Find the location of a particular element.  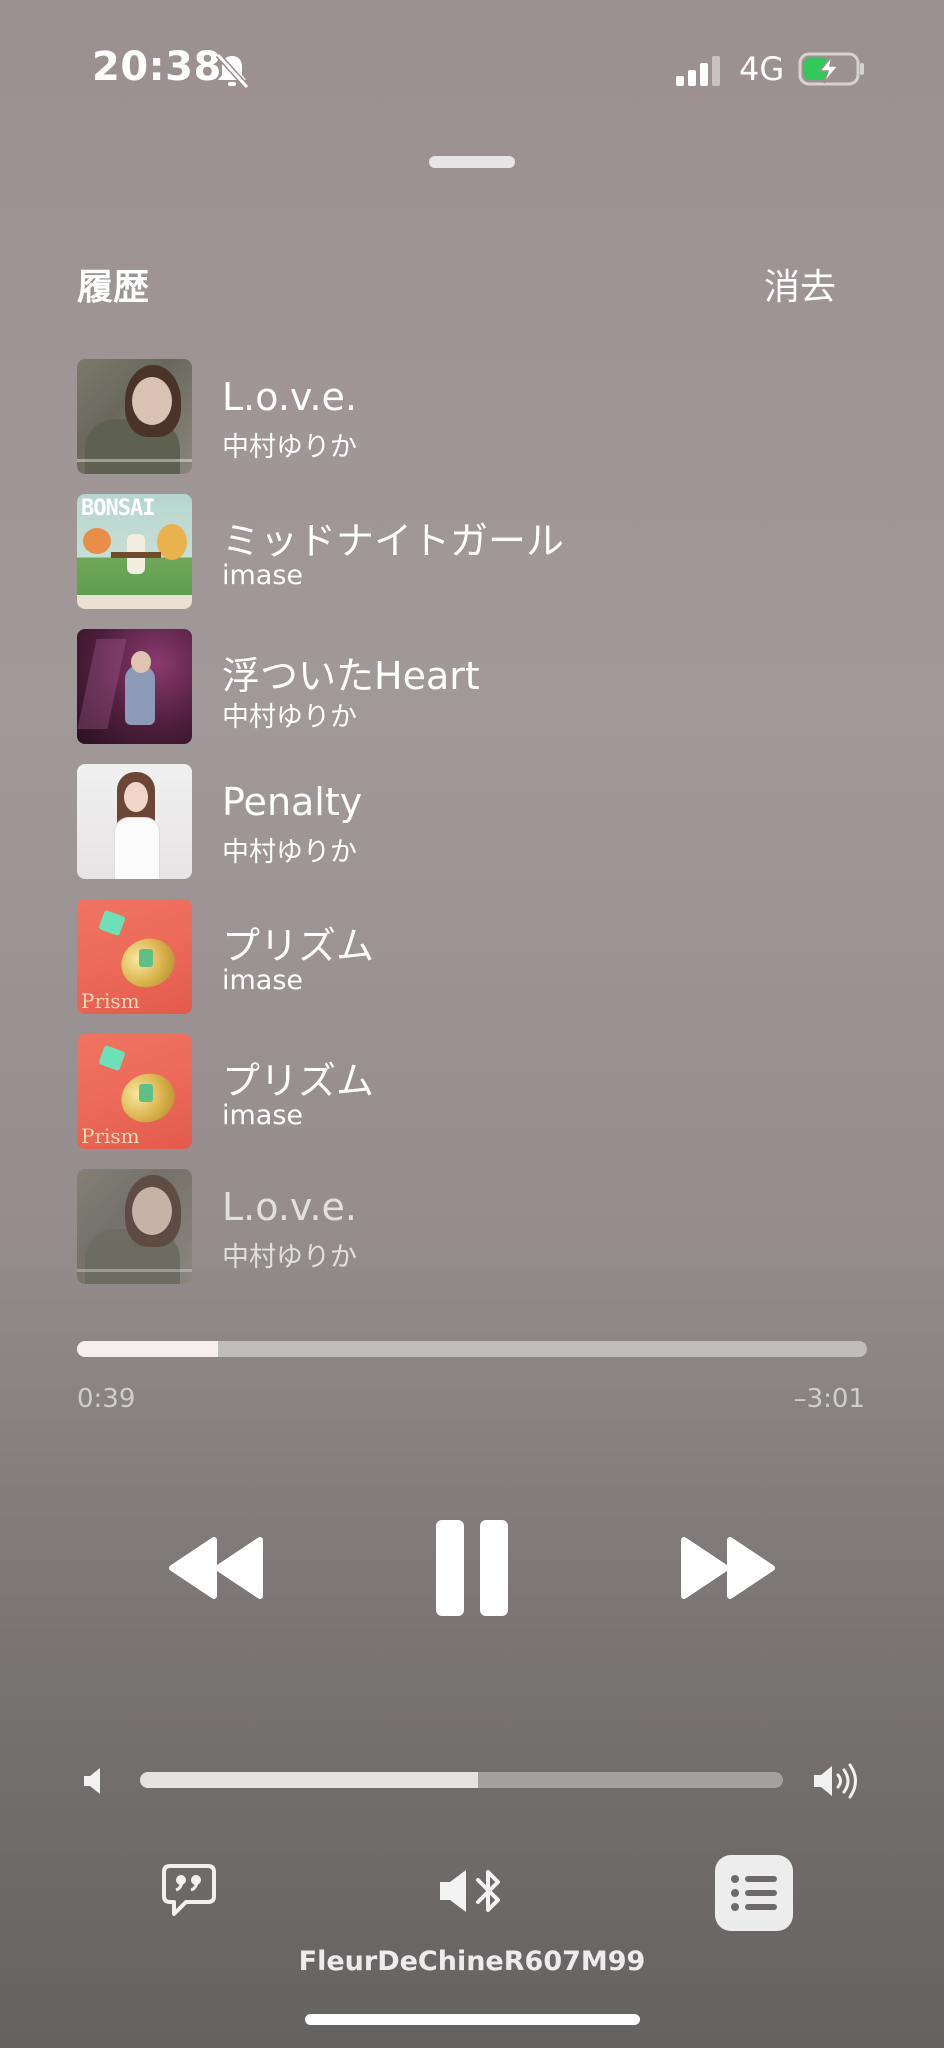

battery-charging-icon is located at coordinates (831, 69).